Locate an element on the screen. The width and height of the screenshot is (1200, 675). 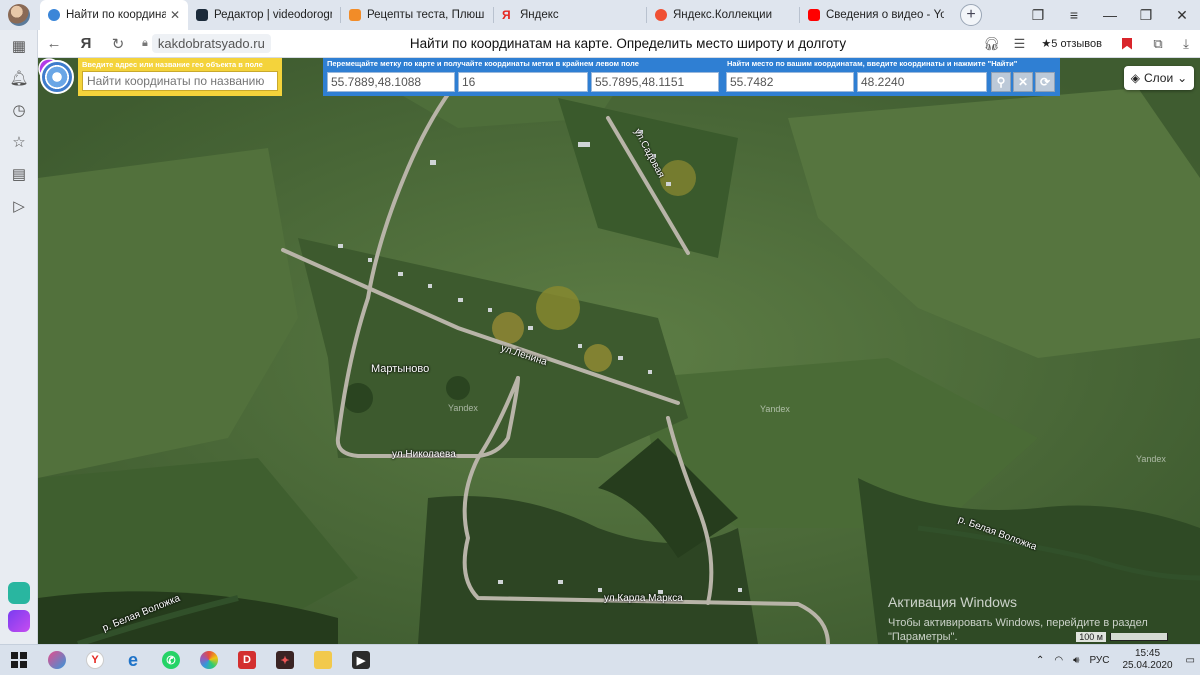
extensions-icon: ⧉ is located at coordinates (1158, 44).